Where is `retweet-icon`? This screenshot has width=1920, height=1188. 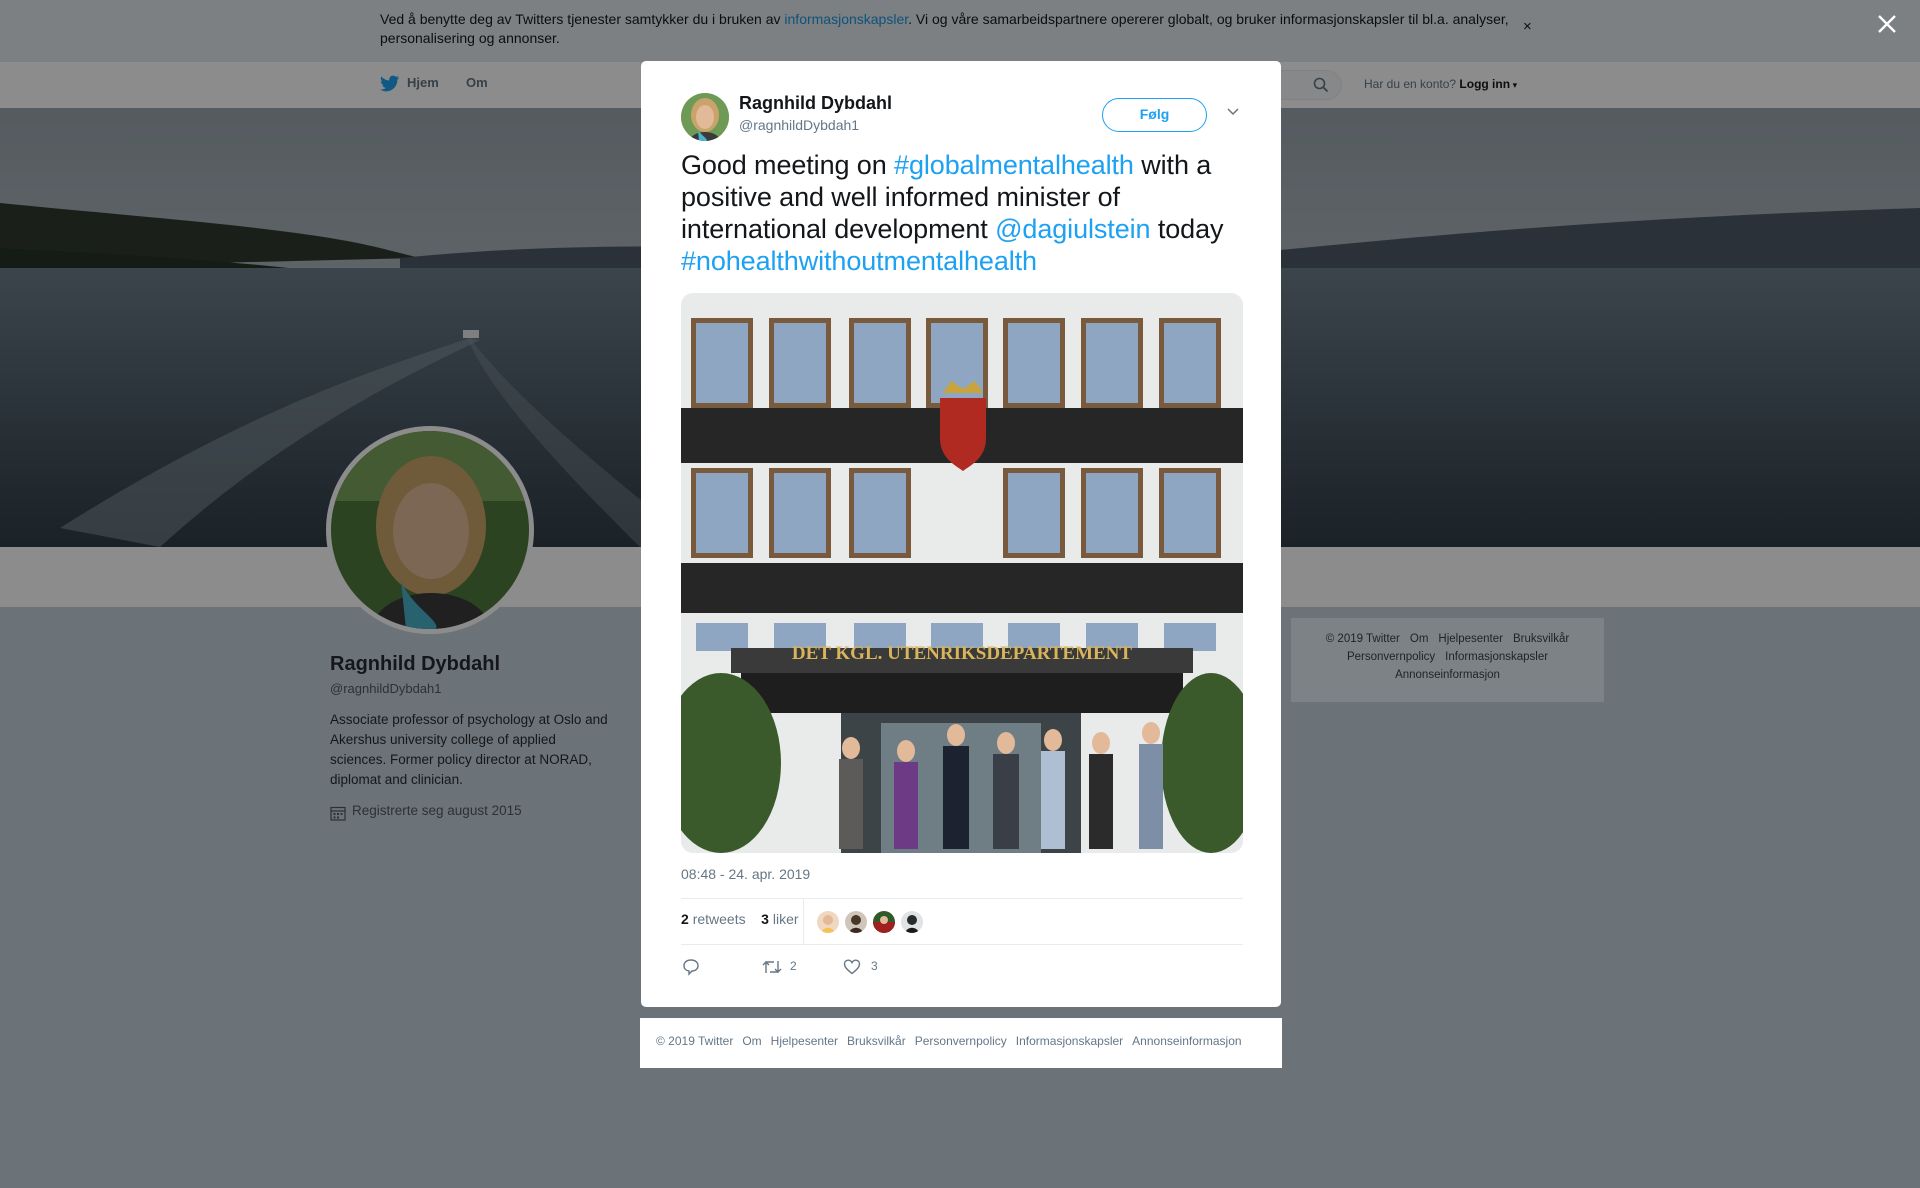 retweet-icon is located at coordinates (772, 967).